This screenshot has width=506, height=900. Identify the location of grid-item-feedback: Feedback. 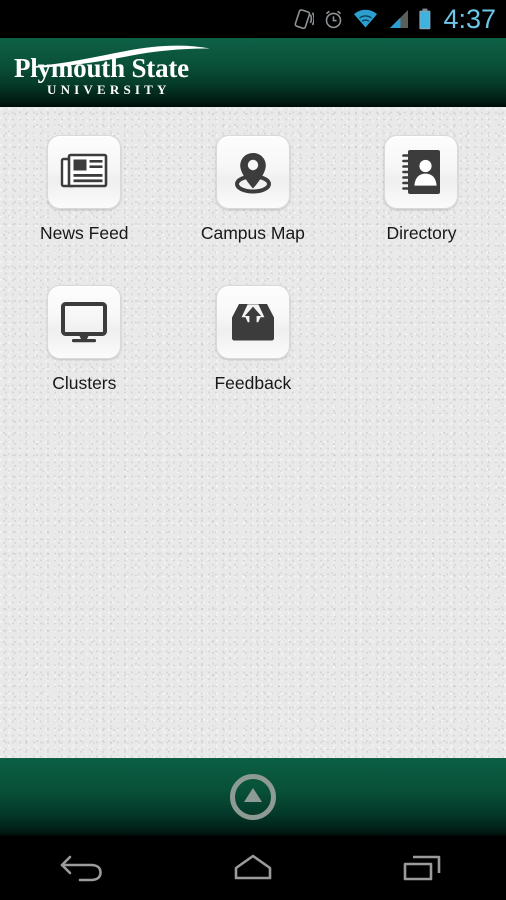
(253, 356).